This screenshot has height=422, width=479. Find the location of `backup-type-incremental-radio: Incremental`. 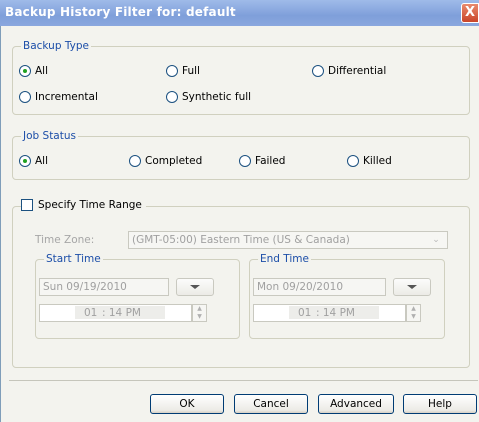

backup-type-incremental-radio: Incremental is located at coordinates (58, 97).